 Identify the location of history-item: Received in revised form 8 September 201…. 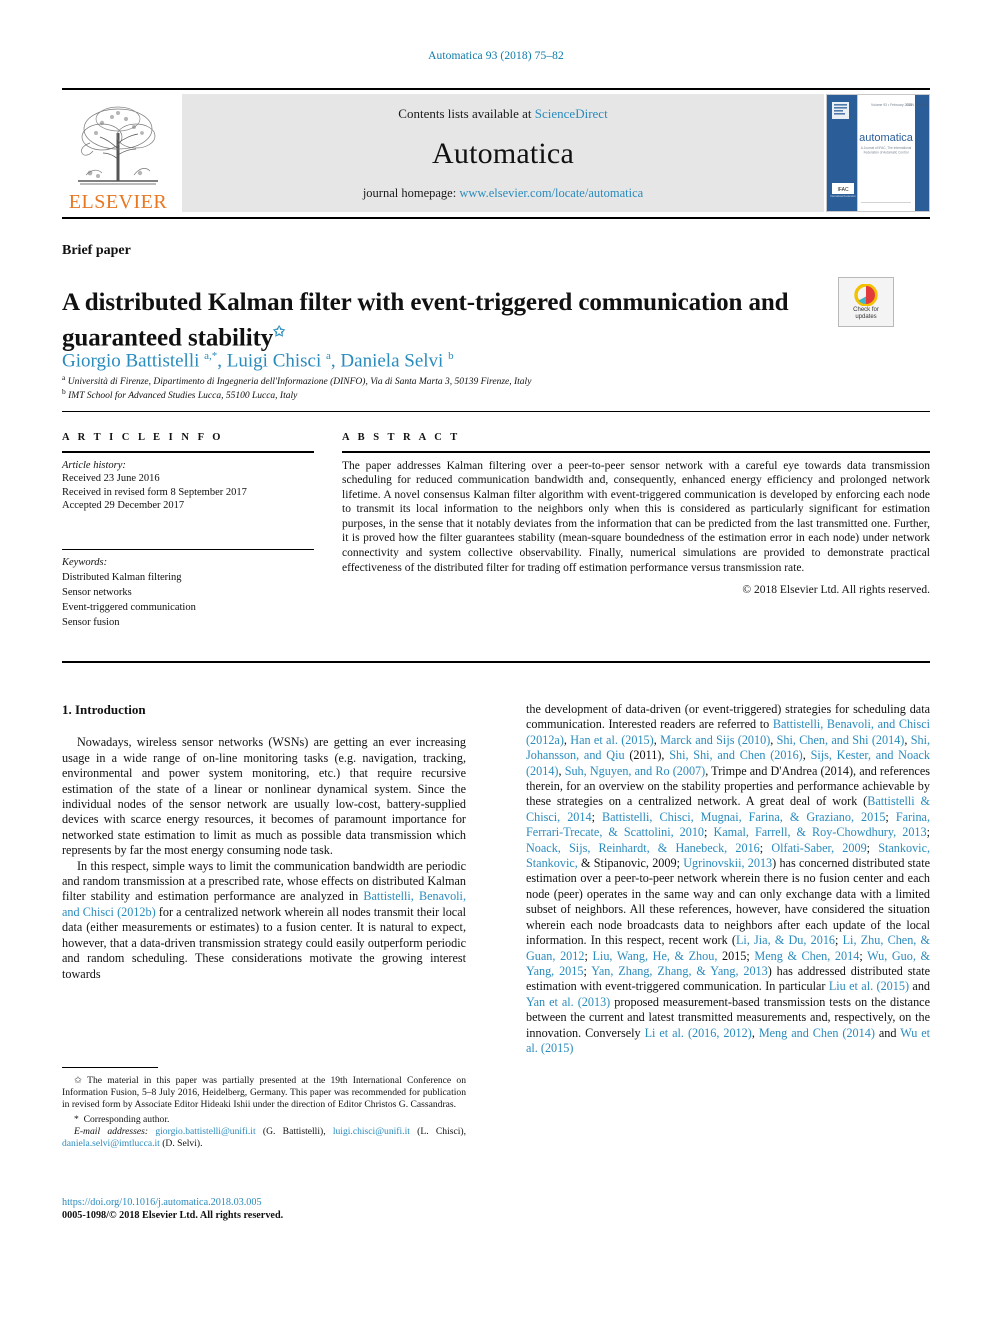
(154, 492).